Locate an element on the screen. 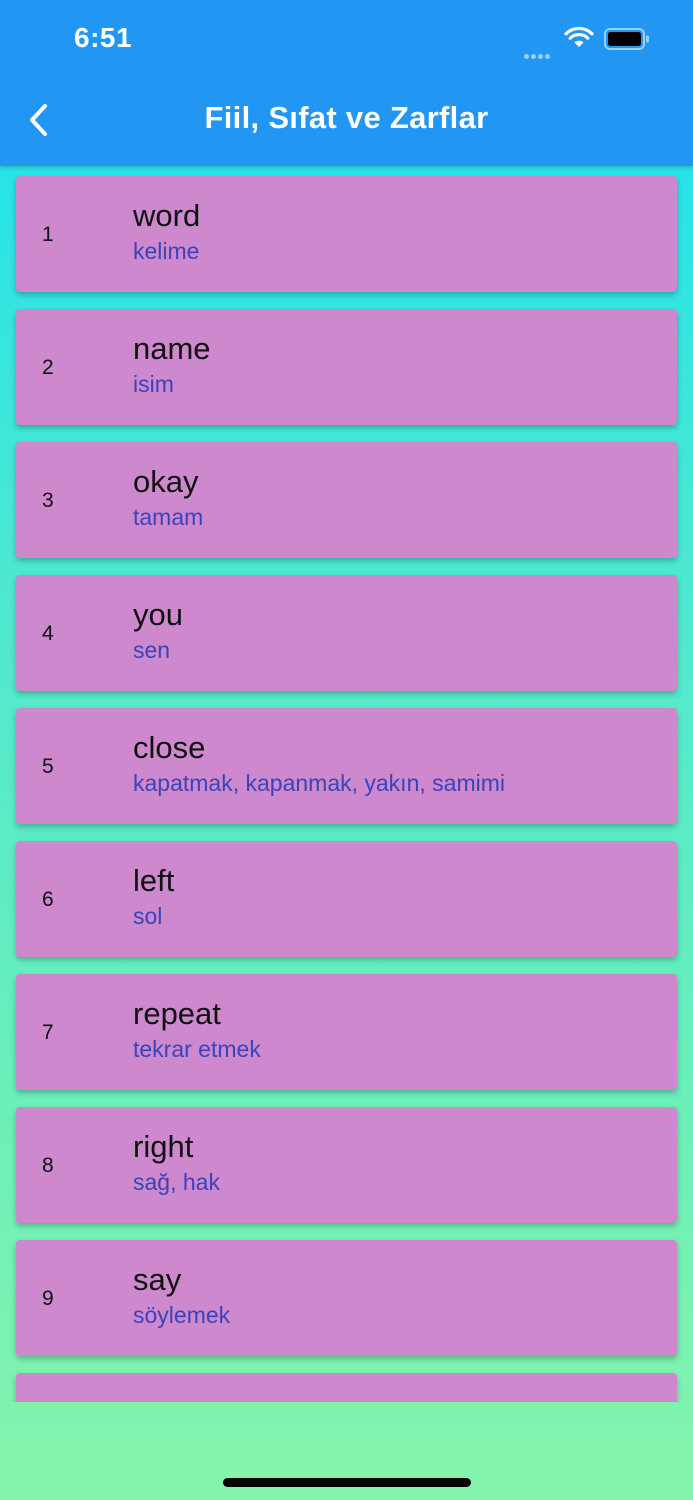 Image resolution: width=693 pixels, height=1500 pixels. app-bar: 6:51 Fiil, Sıfat ve Zarflar is located at coordinates (346, 83).